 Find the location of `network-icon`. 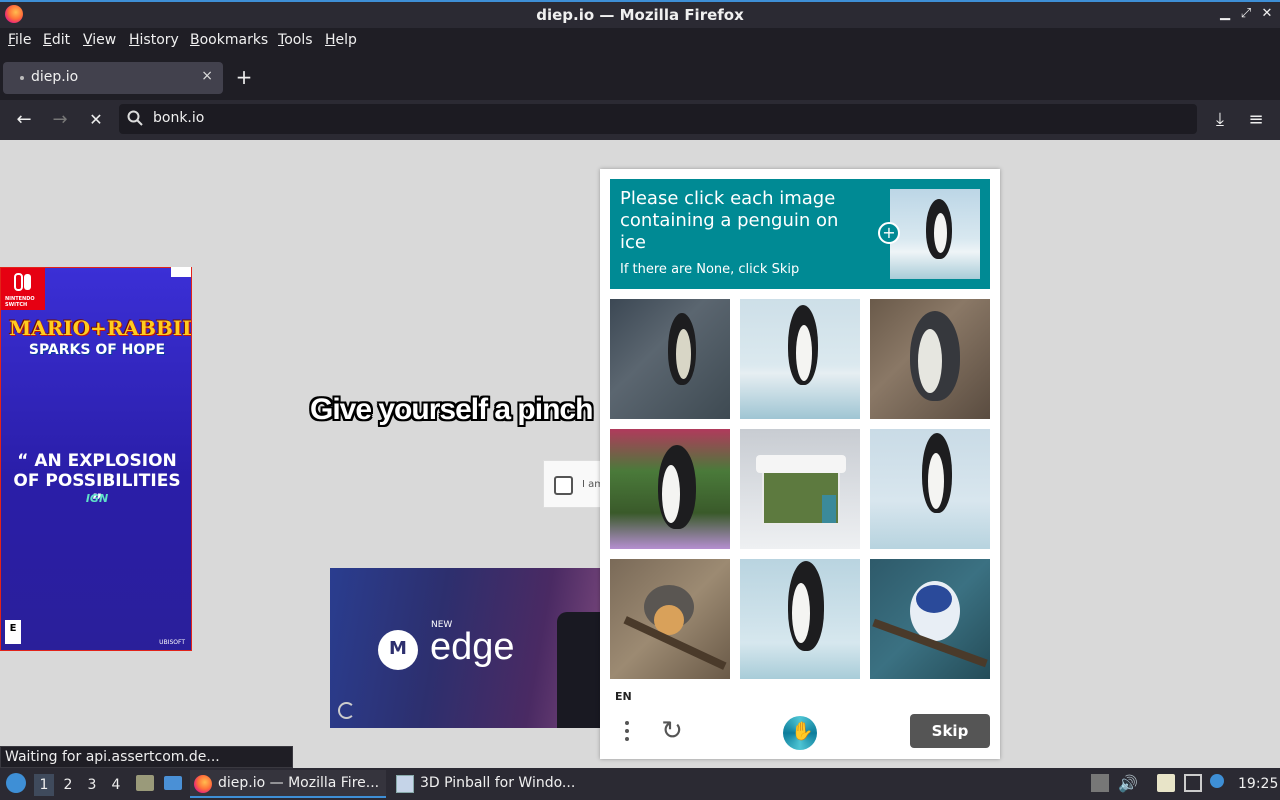

network-icon is located at coordinates (1193, 783).